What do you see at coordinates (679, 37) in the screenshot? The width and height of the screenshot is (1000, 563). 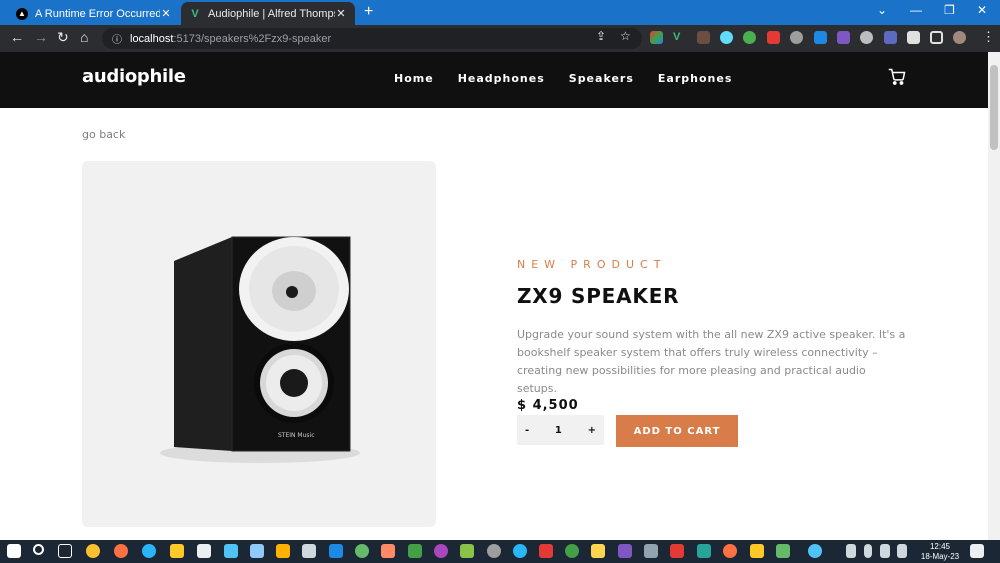 I see `extension-vue-icon: V` at bounding box center [679, 37].